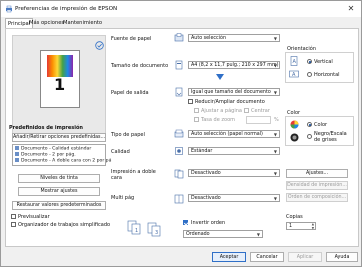  Describe the element at coordinates (34, 217) in the screenshot. I see `preview-label: Previsualizar` at that location.